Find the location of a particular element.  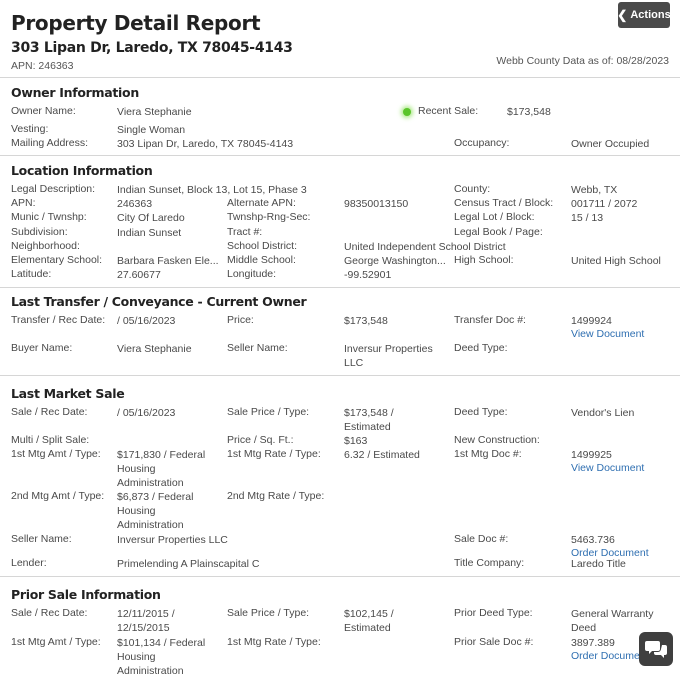

subdivision-value: Indian Sunset is located at coordinates (149, 233).